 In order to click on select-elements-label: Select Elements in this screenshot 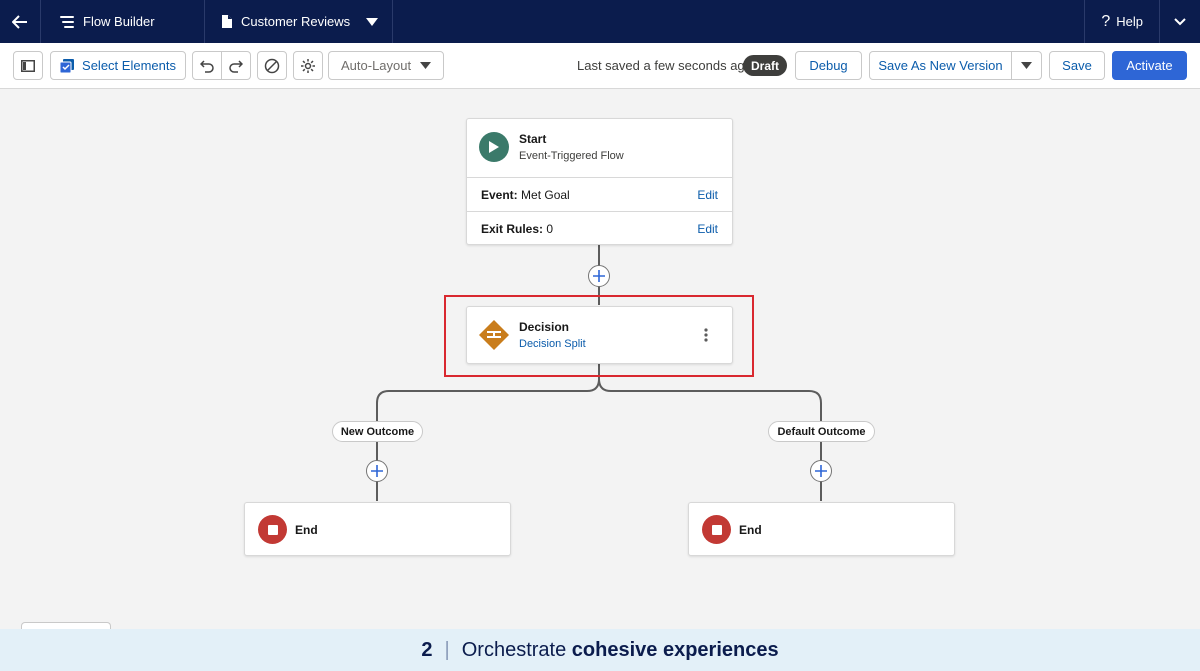, I will do `click(129, 65)`.